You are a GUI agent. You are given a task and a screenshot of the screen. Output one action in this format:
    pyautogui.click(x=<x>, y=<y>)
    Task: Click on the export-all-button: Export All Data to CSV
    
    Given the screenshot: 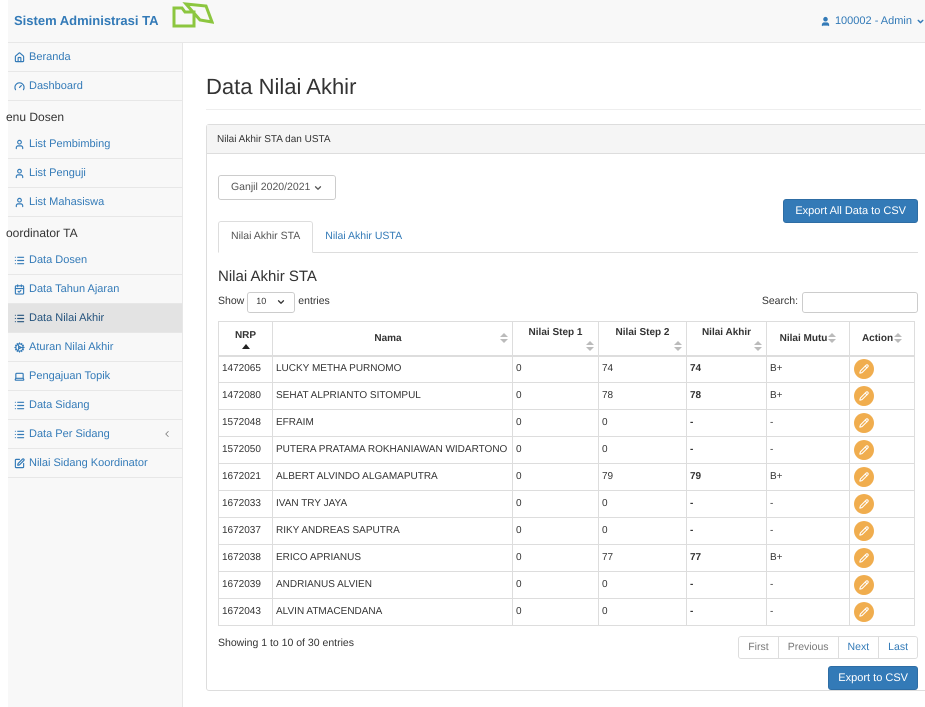 What is the action you would take?
    pyautogui.click(x=850, y=211)
    